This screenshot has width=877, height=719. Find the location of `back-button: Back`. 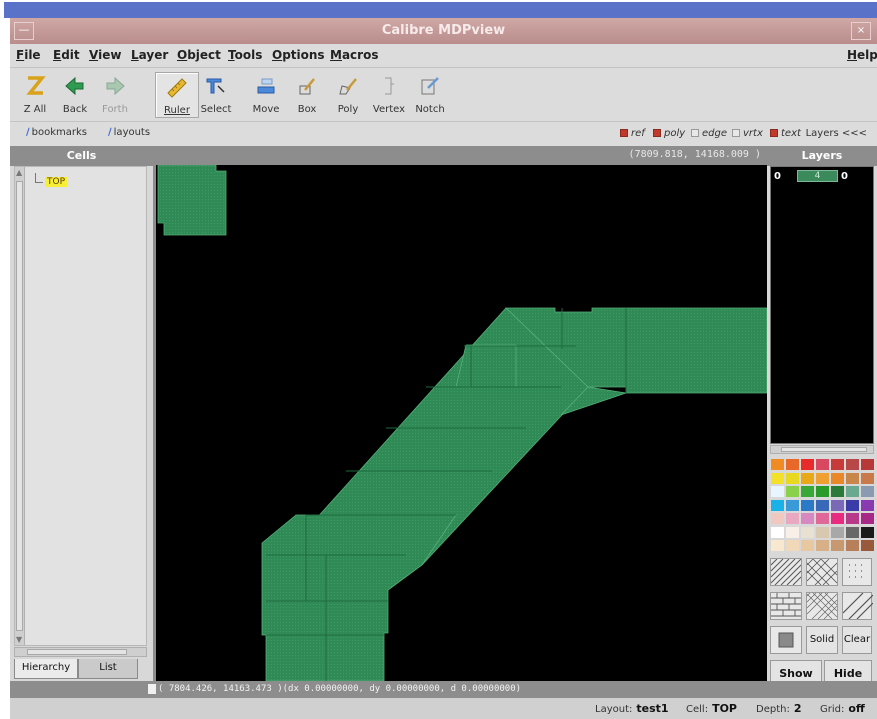

back-button: Back is located at coordinates (75, 95).